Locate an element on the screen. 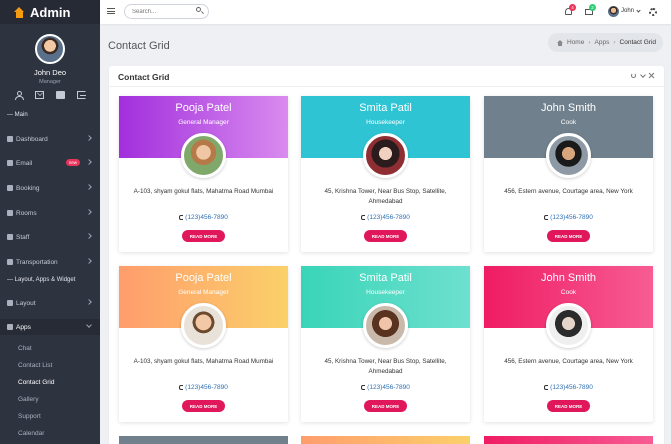  sidebar-item-email: Email new is located at coordinates (50, 163).